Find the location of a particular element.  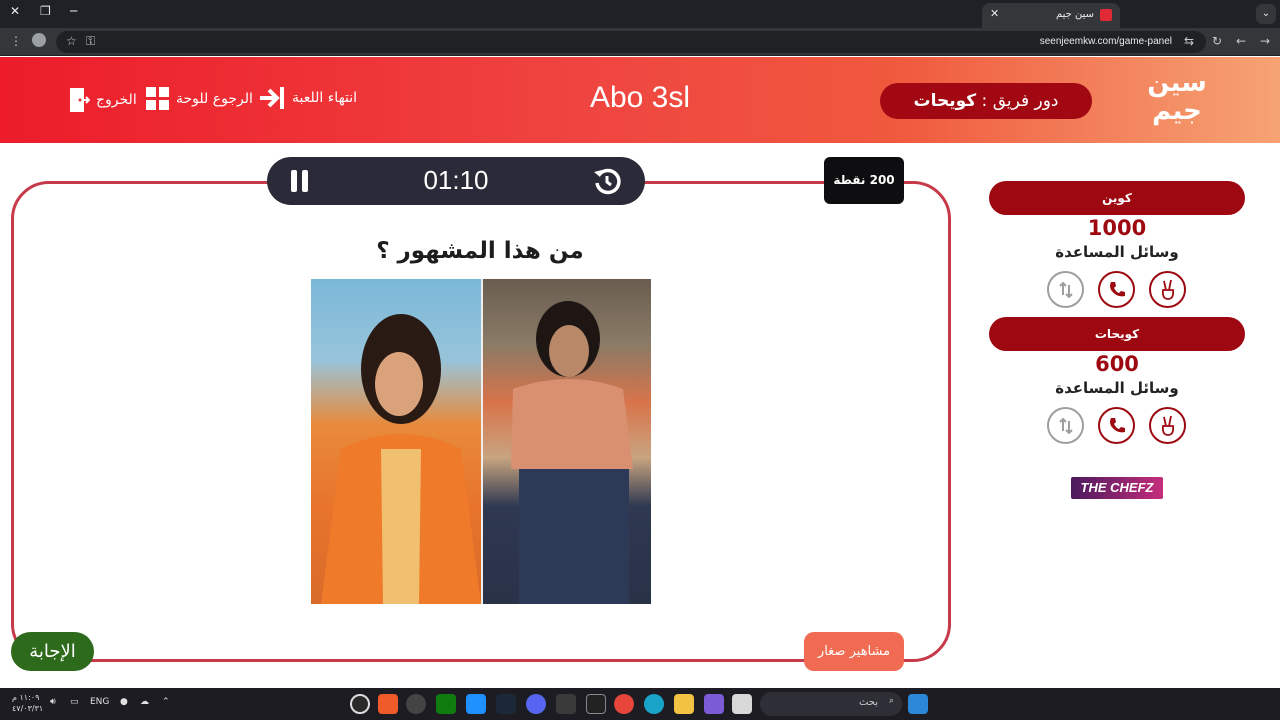

team2-name-pill: كويحات is located at coordinates (1117, 334).